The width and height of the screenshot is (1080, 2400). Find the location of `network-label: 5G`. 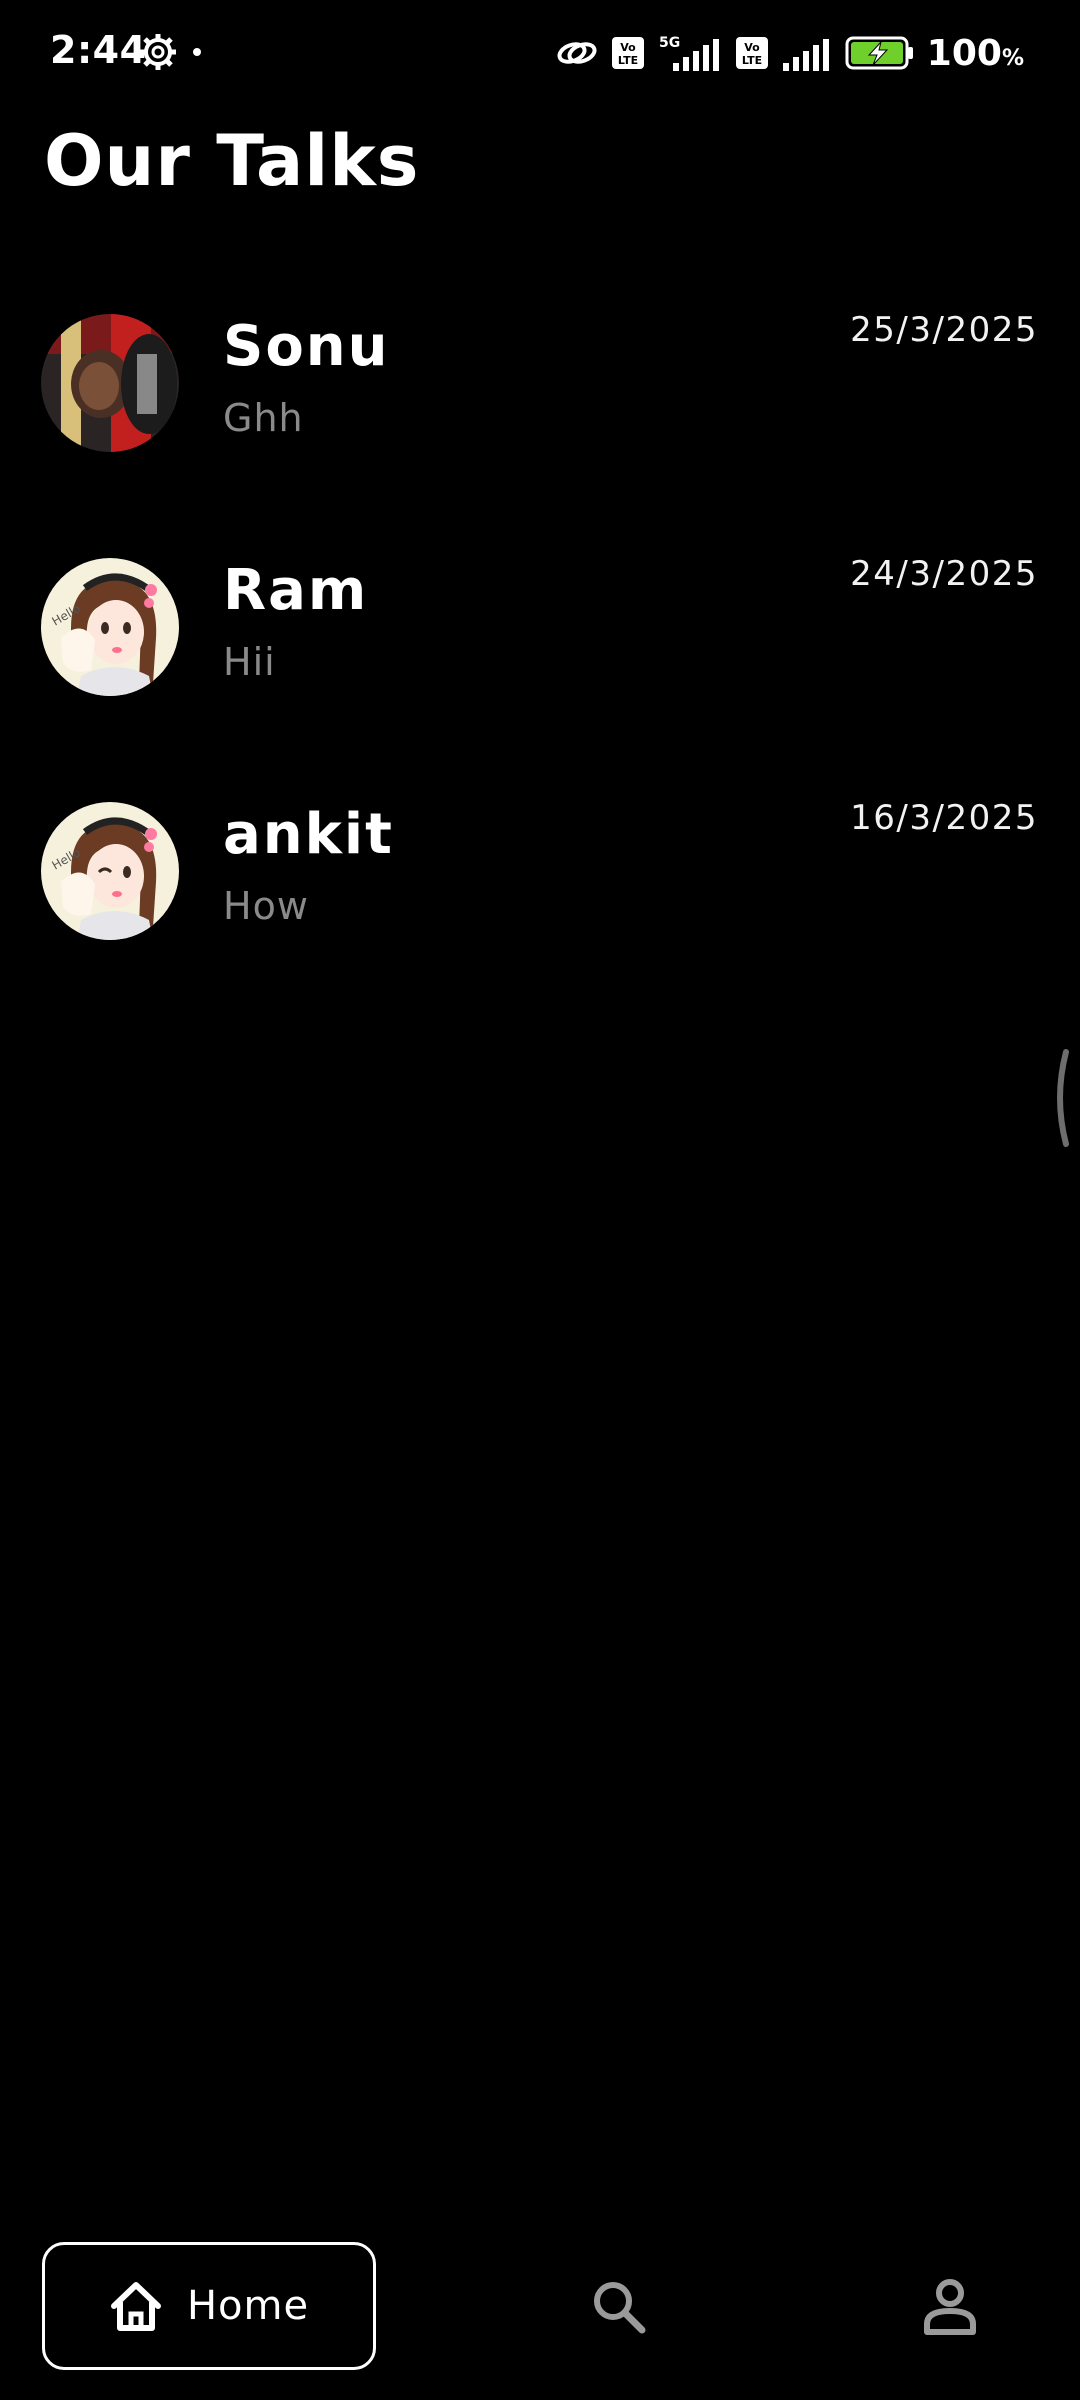

network-label: 5G is located at coordinates (669, 43).